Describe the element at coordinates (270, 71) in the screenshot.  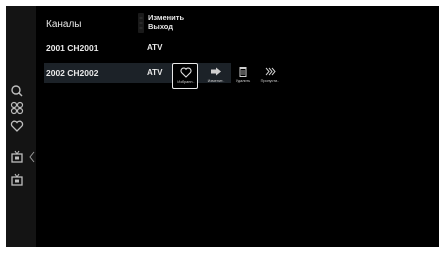
I see `skip-icon` at that location.